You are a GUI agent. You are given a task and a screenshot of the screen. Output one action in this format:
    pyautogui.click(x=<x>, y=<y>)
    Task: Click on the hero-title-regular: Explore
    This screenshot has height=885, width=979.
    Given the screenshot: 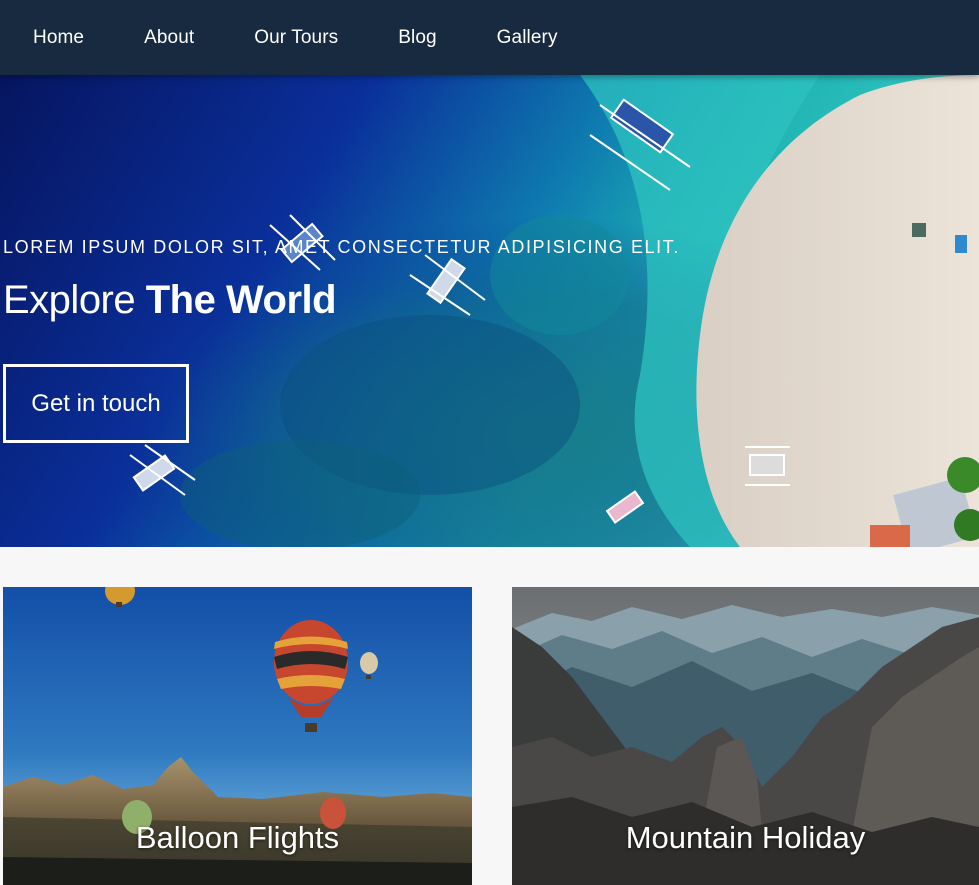 What is the action you would take?
    pyautogui.click(x=69, y=300)
    